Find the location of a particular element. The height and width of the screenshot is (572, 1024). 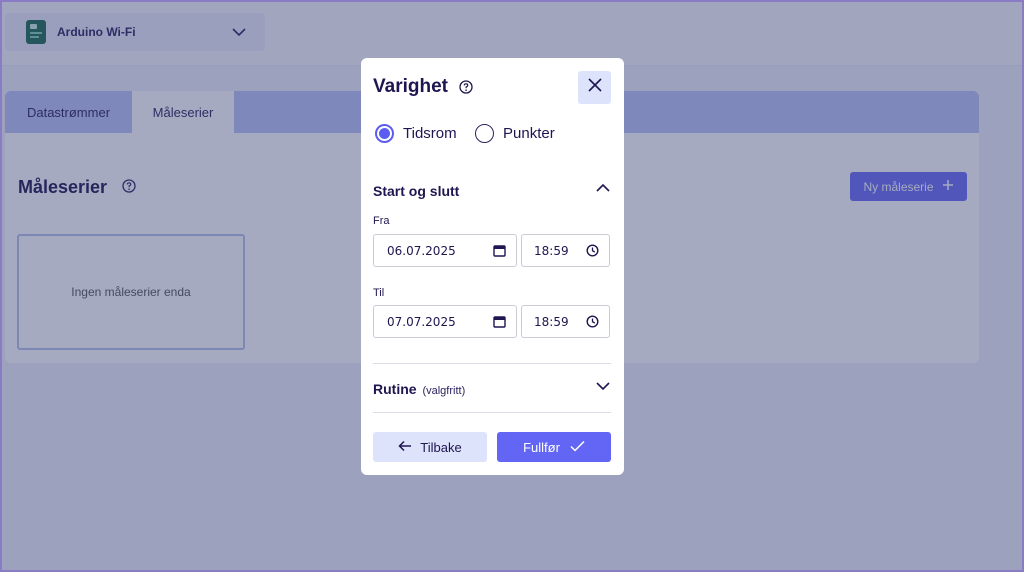

help-icon is located at coordinates (466, 89).